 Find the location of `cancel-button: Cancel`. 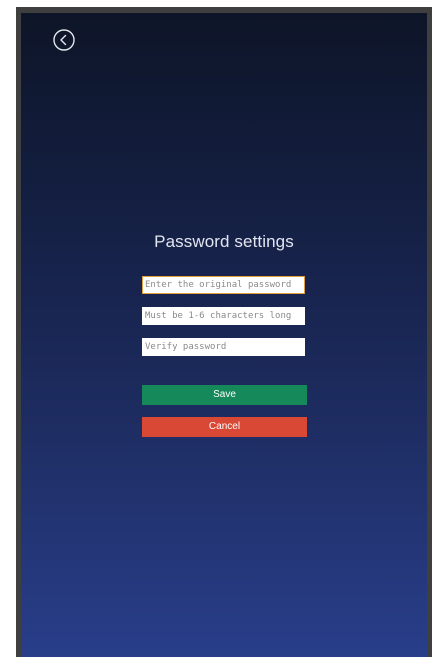

cancel-button: Cancel is located at coordinates (224, 427).